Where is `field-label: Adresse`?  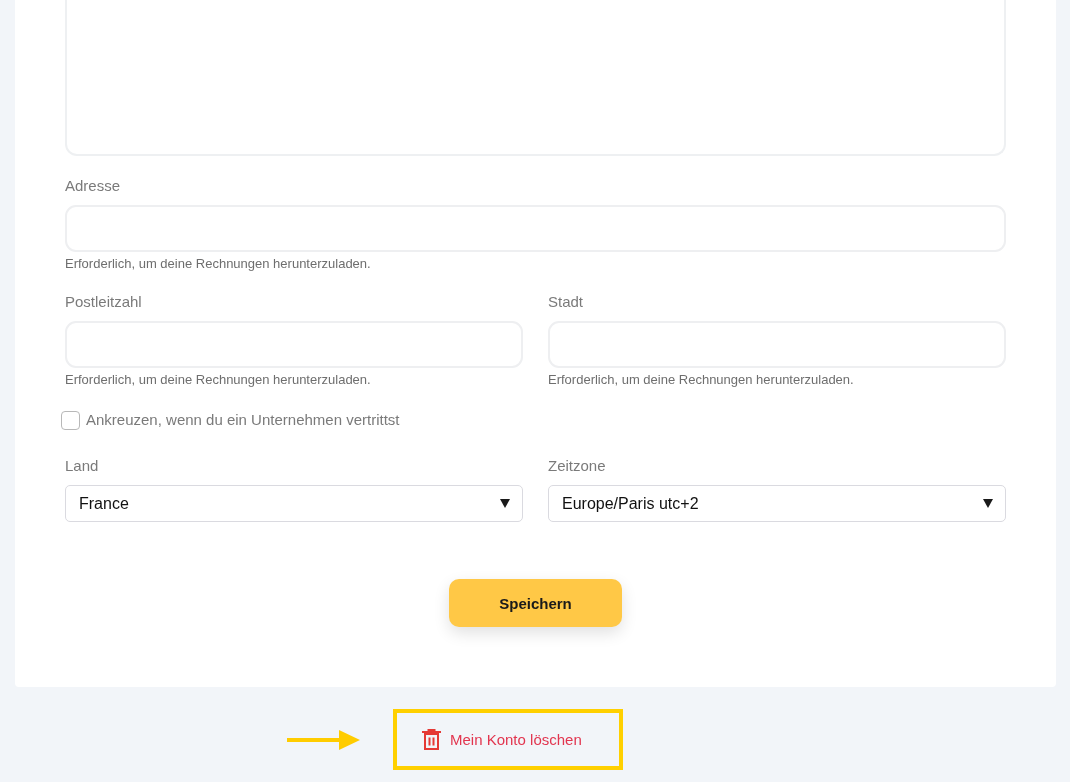 field-label: Adresse is located at coordinates (93, 186).